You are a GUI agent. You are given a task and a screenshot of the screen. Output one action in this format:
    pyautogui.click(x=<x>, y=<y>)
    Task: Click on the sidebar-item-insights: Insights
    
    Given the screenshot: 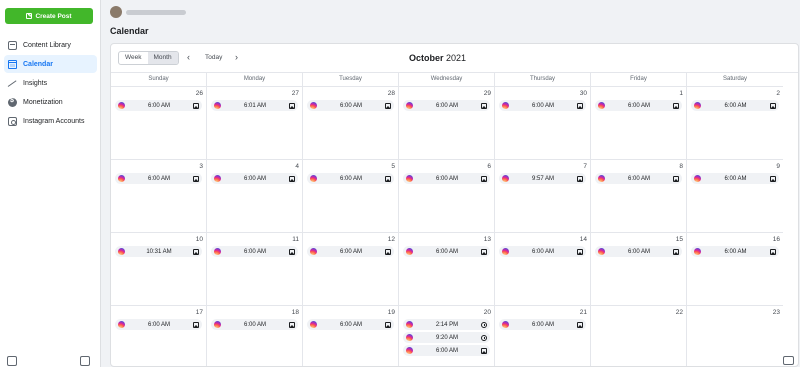 What is the action you would take?
    pyautogui.click(x=50, y=83)
    